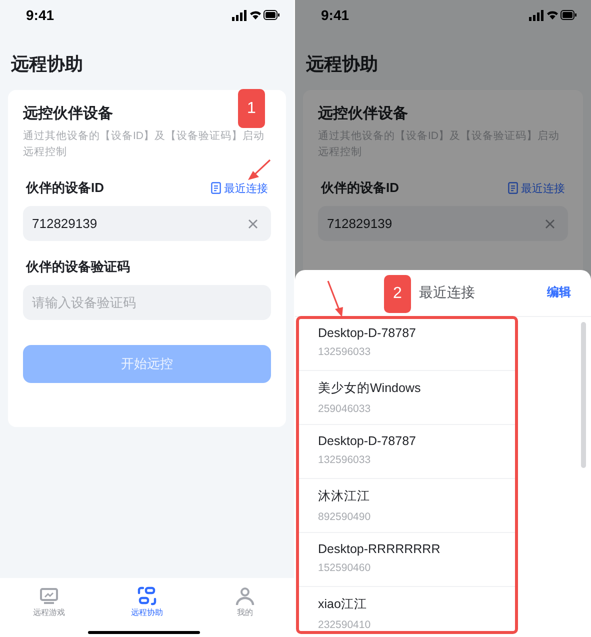 This screenshot has height=637, width=591. Describe the element at coordinates (370, 388) in the screenshot. I see `device-name: 美少女的Windows` at that location.